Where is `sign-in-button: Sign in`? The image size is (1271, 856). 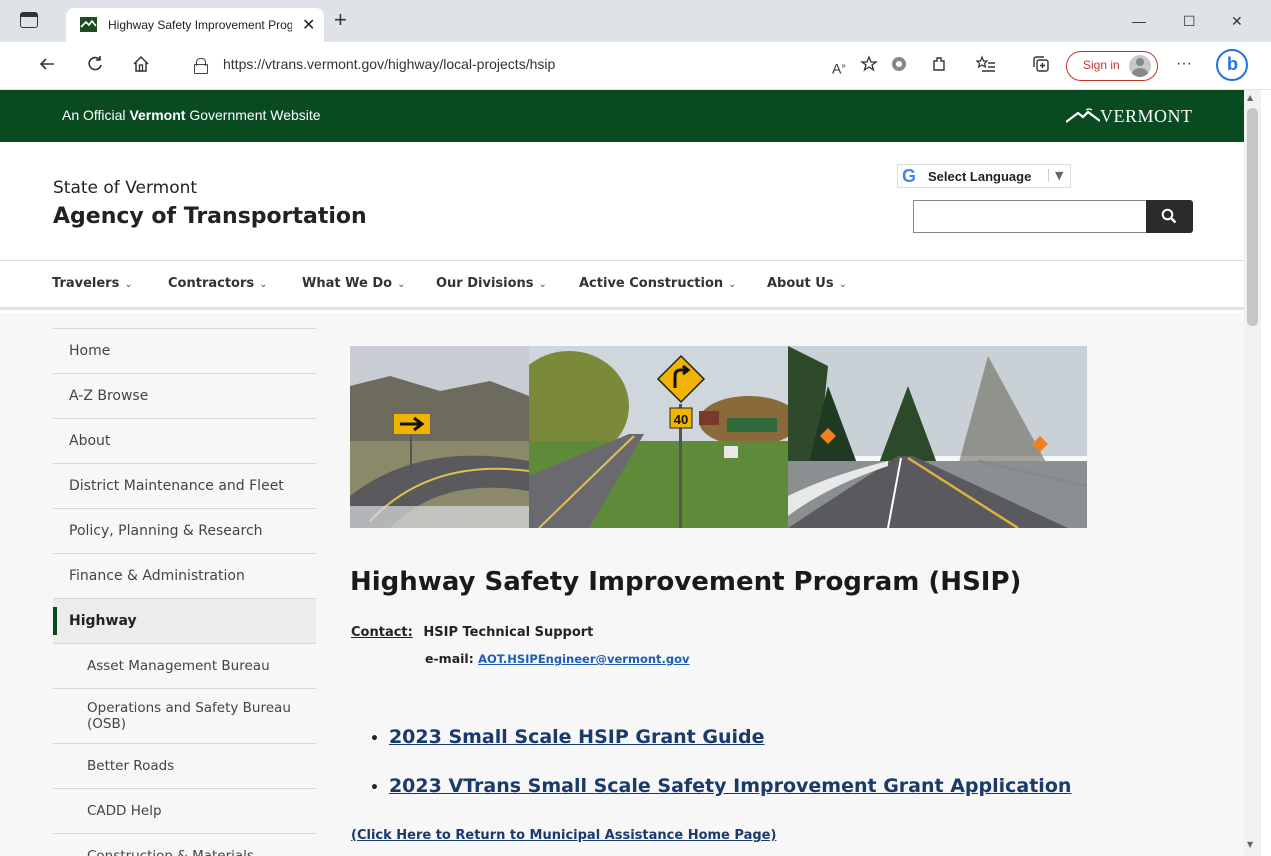 sign-in-button: Sign in is located at coordinates (1112, 66).